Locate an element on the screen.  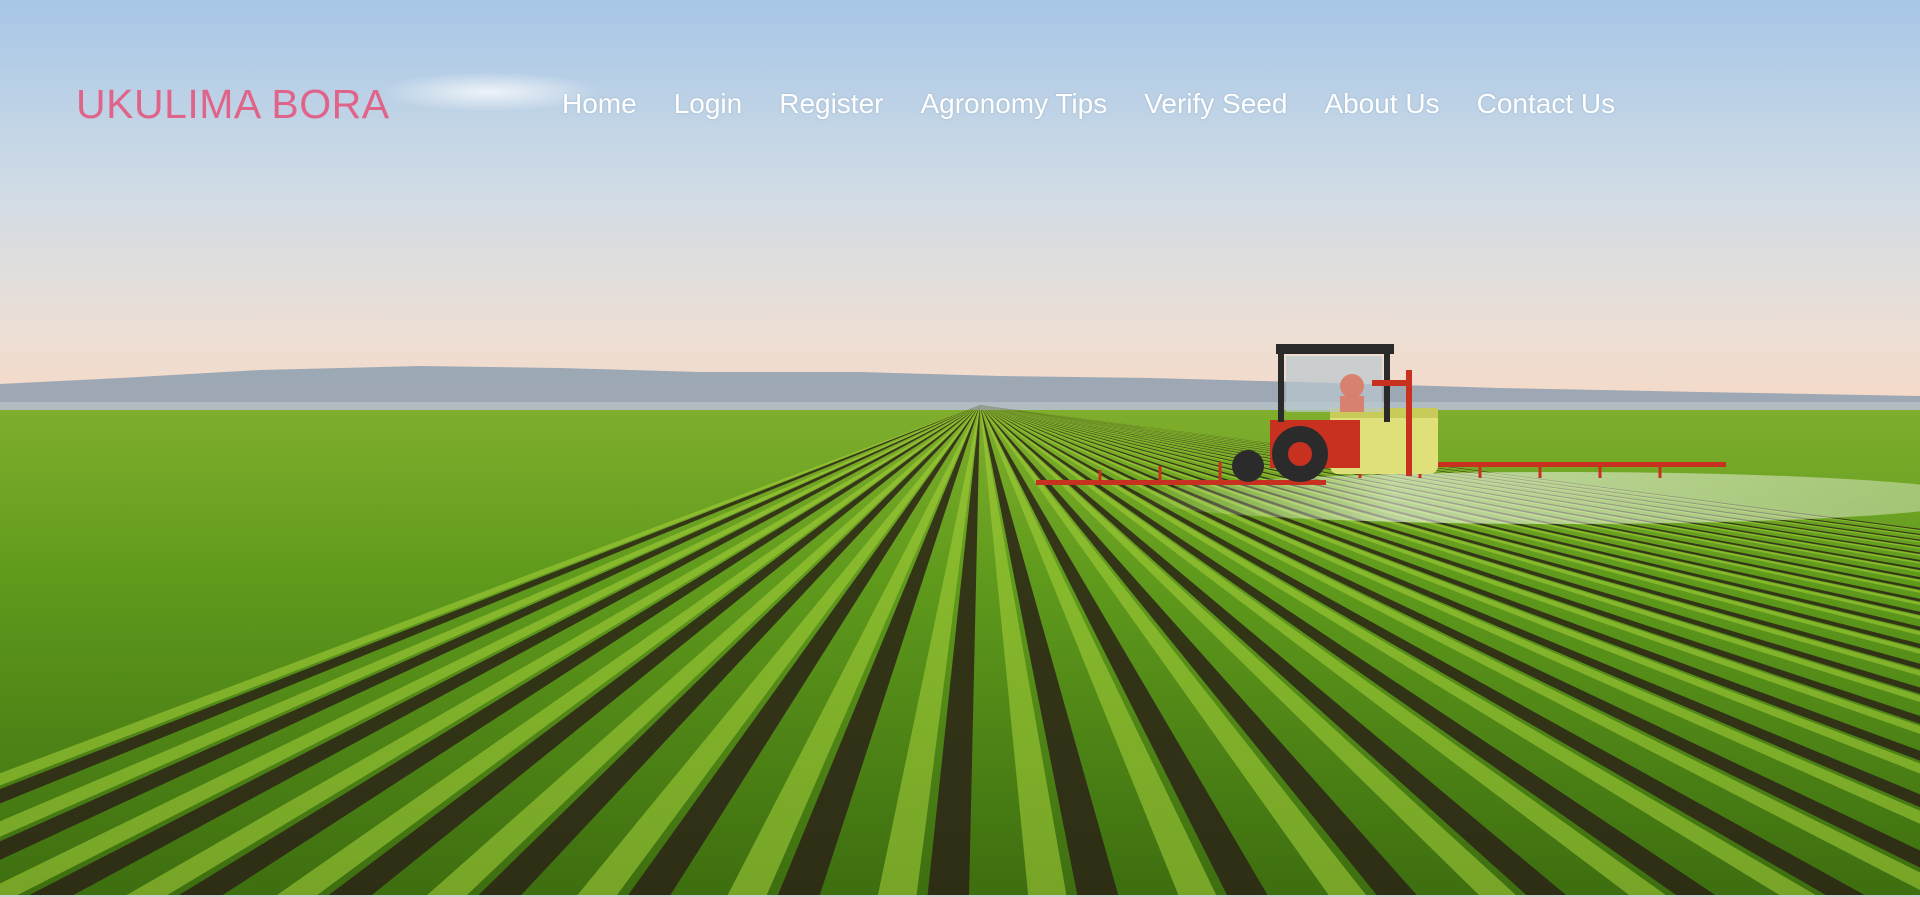
site-brand-logo: UKULIMA BORA is located at coordinates (233, 104).